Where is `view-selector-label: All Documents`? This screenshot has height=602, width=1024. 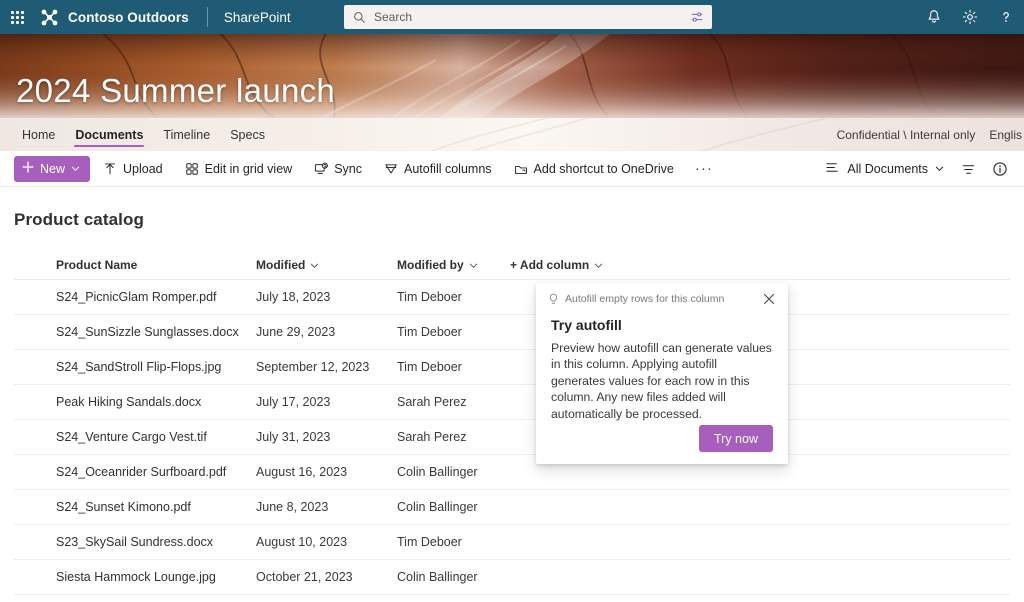 view-selector-label: All Documents is located at coordinates (887, 169).